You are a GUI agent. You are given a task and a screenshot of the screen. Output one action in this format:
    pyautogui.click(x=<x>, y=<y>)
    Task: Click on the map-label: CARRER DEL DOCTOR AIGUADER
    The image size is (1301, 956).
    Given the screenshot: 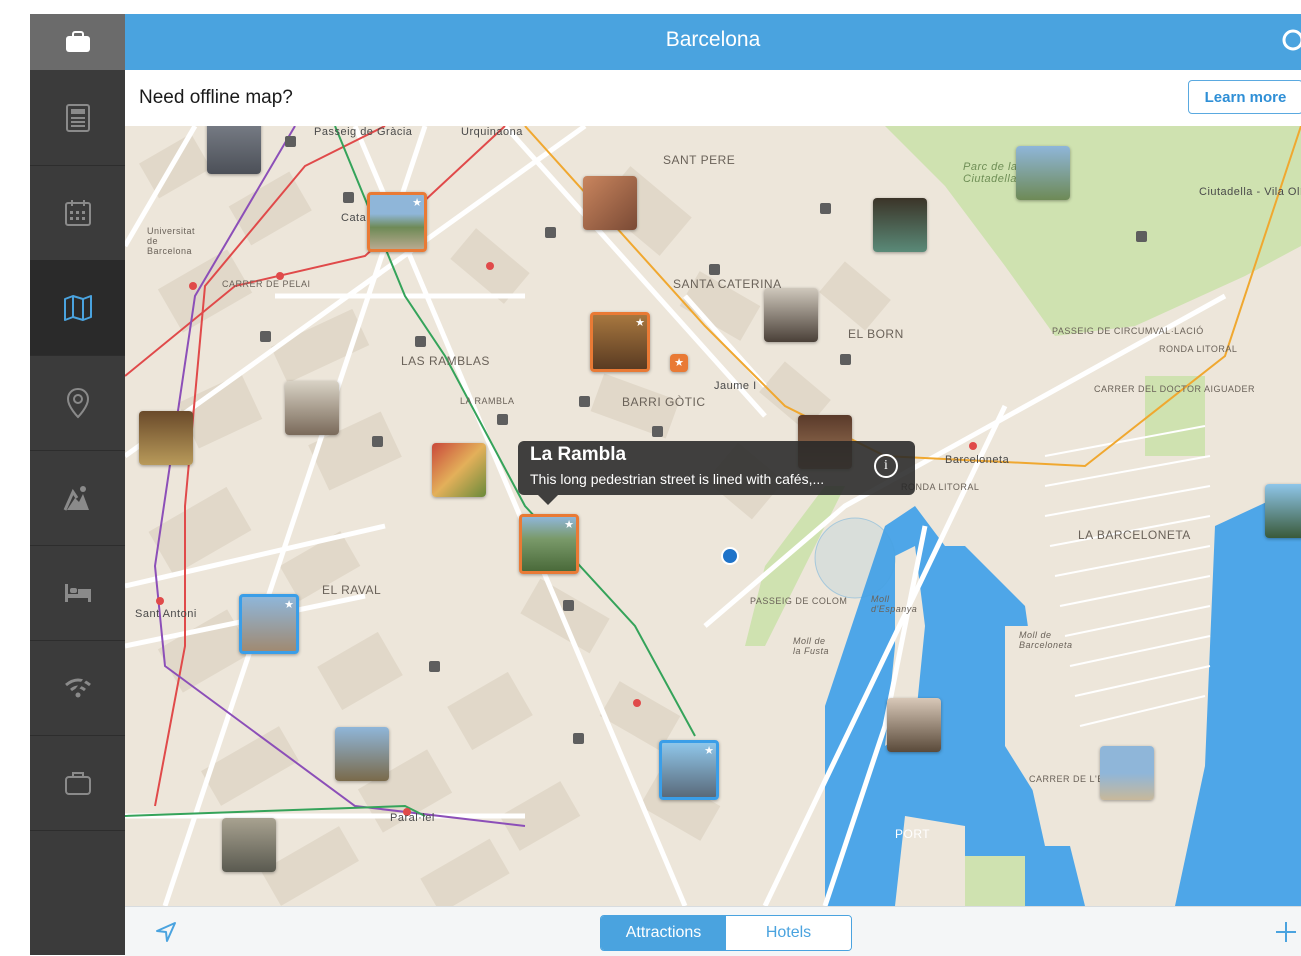 What is the action you would take?
    pyautogui.click(x=1175, y=389)
    